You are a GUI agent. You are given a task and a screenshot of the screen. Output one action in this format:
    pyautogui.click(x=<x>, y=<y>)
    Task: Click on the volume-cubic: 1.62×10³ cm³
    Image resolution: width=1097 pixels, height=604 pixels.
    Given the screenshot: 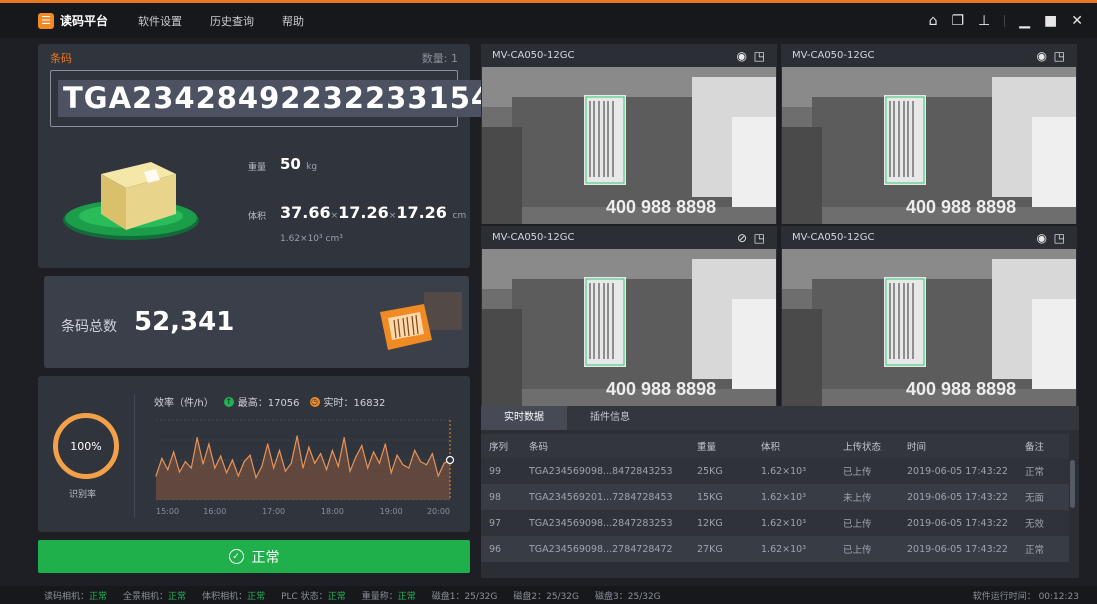 What is the action you would take?
    pyautogui.click(x=311, y=239)
    